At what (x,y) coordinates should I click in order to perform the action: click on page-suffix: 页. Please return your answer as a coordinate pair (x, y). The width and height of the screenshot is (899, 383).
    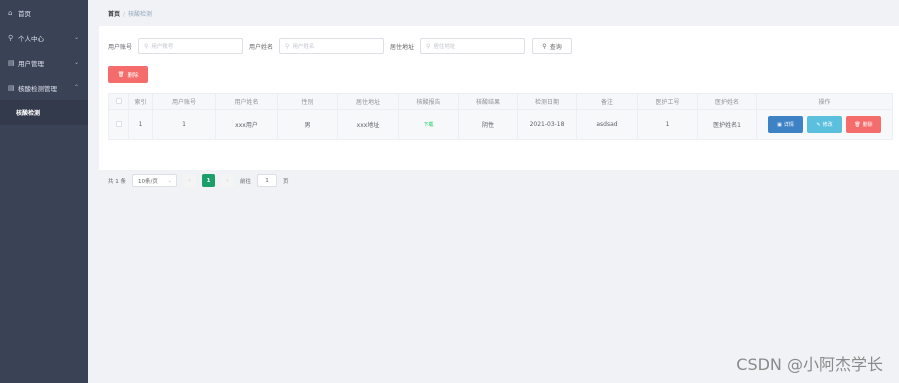
    Looking at the image, I should click on (286, 181).